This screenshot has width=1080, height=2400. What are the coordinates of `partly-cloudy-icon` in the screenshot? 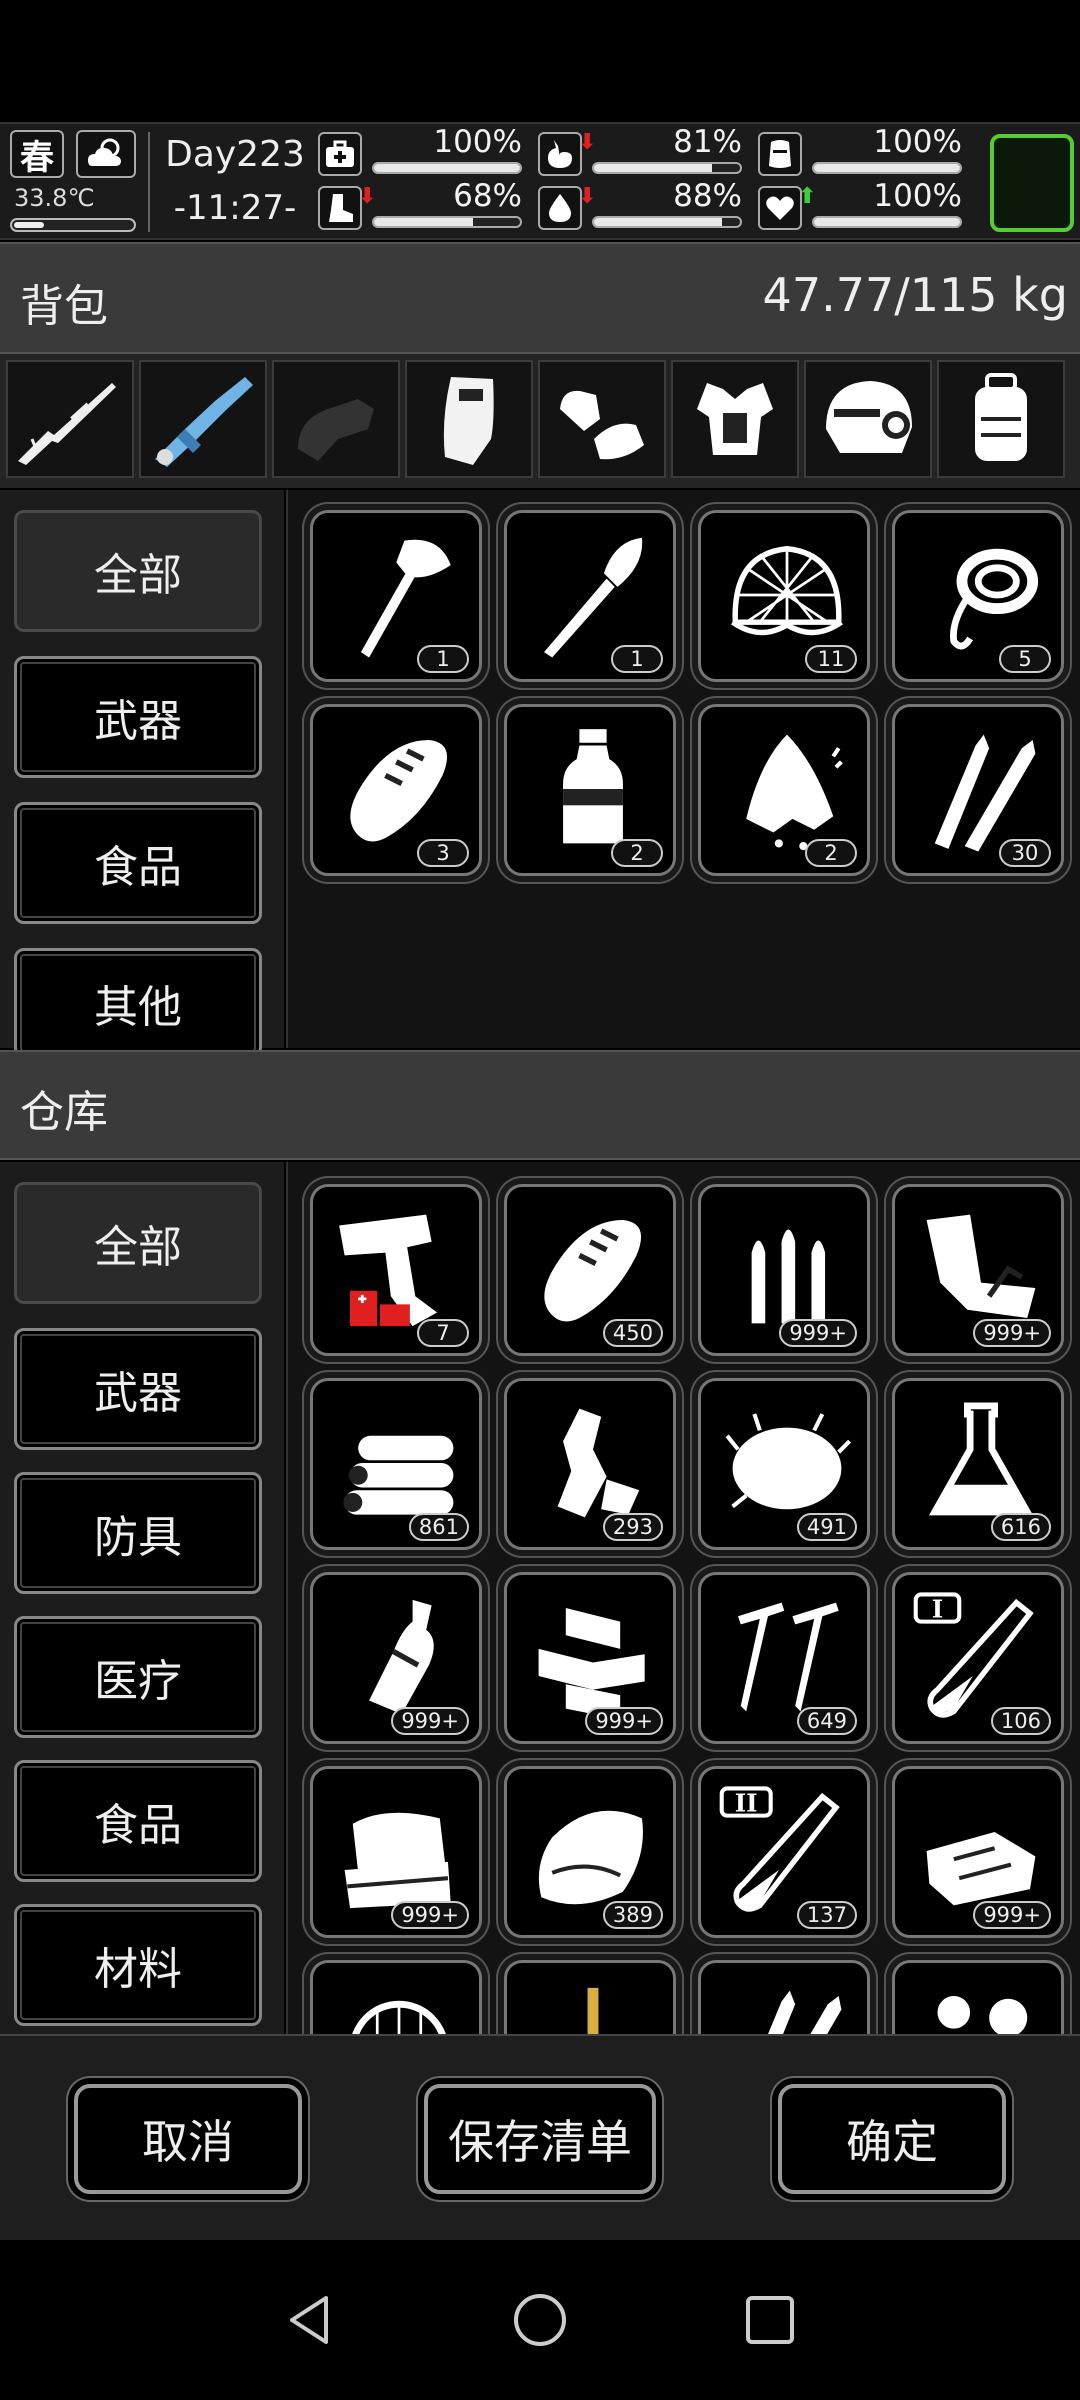 It's located at (106, 154).